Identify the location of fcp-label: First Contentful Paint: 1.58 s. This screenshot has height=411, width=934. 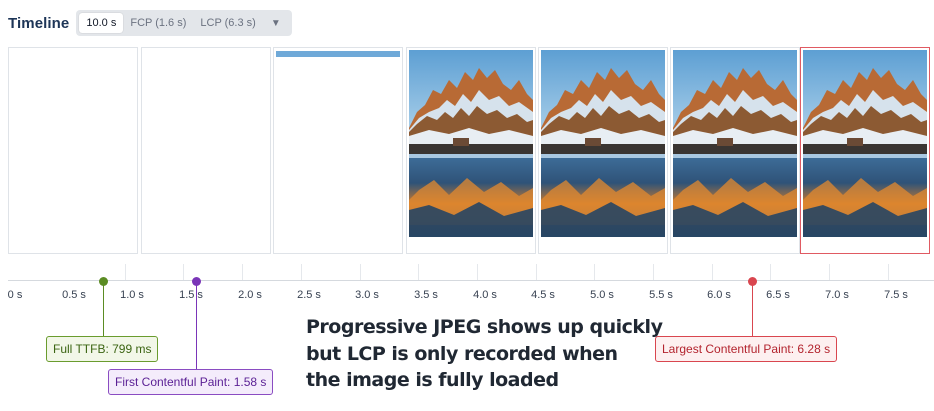
(191, 382).